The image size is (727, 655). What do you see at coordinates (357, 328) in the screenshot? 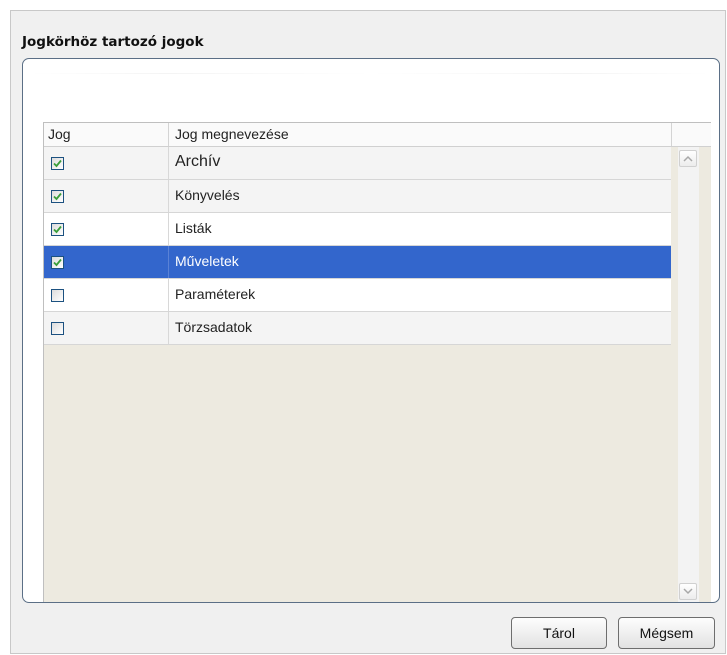
I see `table-row: Törzsadatok` at bounding box center [357, 328].